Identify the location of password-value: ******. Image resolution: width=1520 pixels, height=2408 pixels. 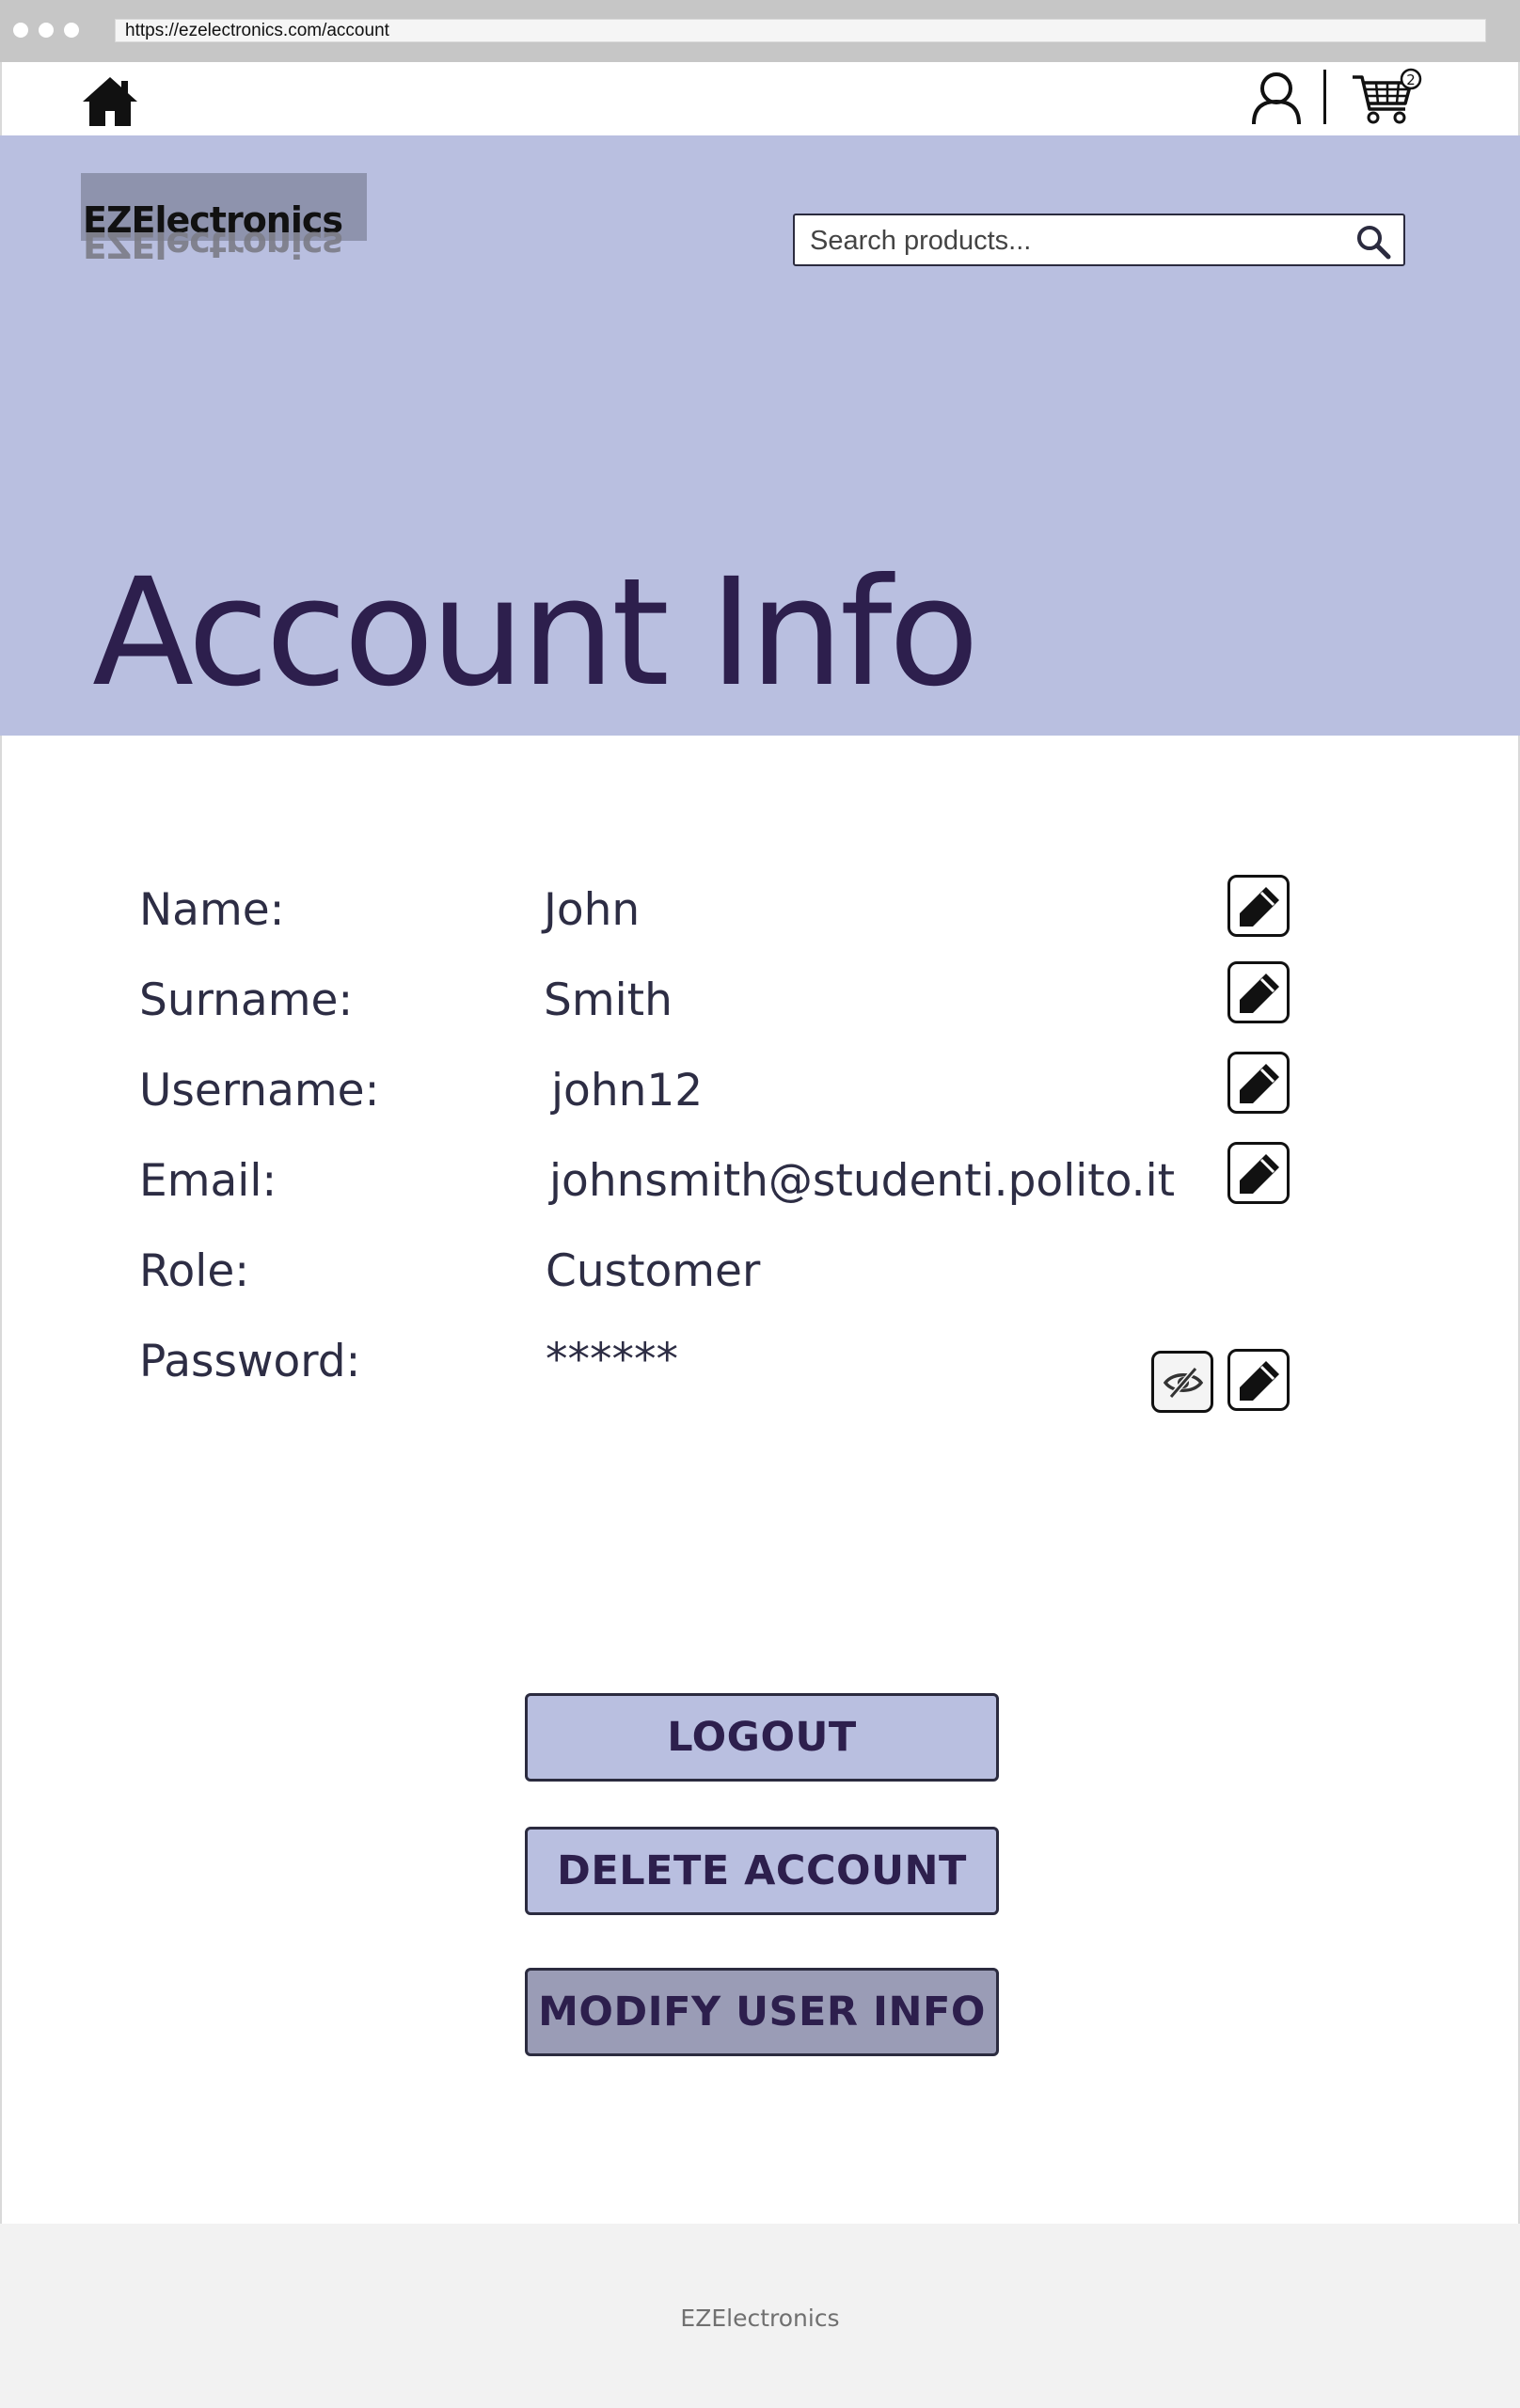
(612, 1360).